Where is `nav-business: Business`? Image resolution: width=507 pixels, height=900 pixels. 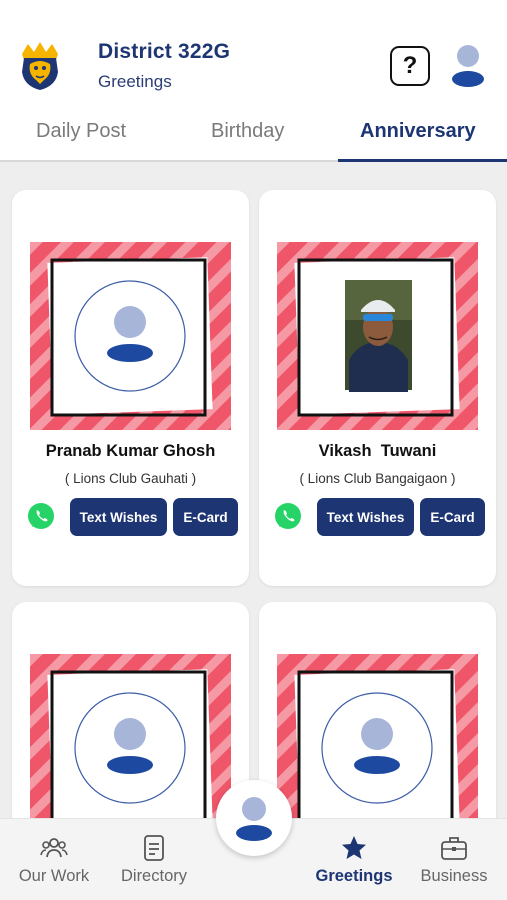
nav-business: Business is located at coordinates (454, 859).